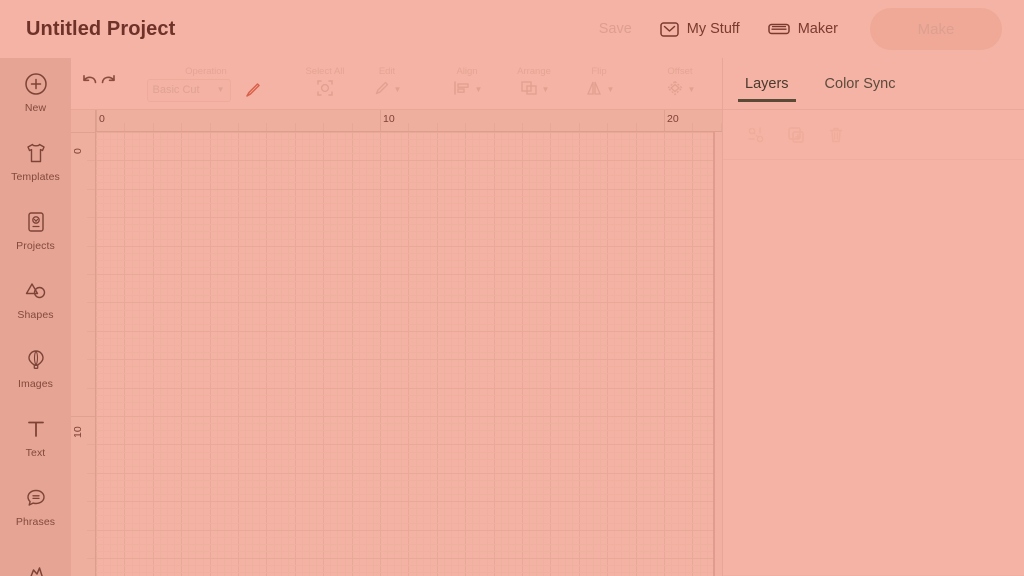 The height and width of the screenshot is (576, 1024). Describe the element at coordinates (756, 135) in the screenshot. I see `ungroup-icon` at that location.